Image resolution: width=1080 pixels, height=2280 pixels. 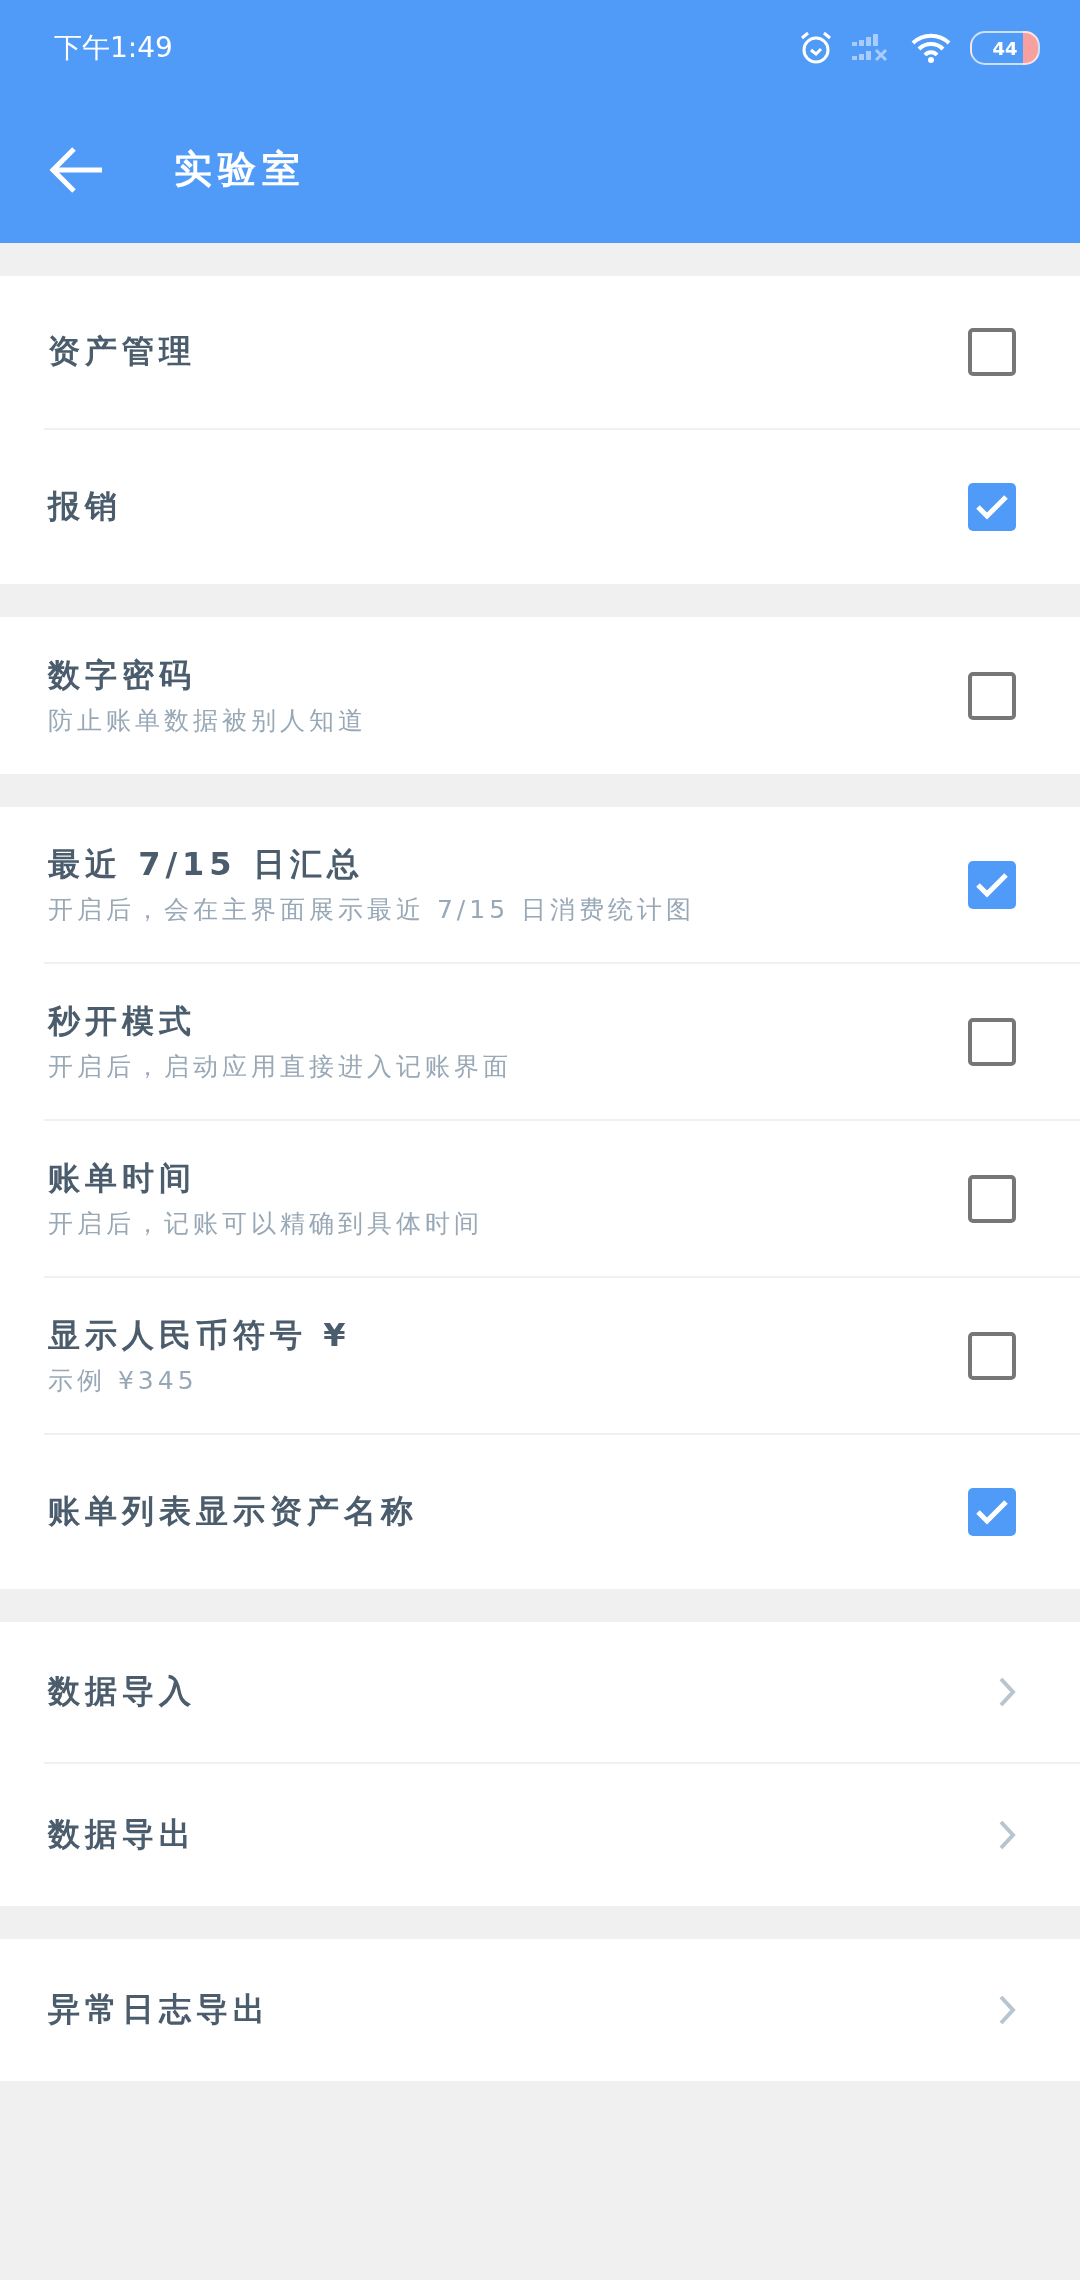 What do you see at coordinates (122, 1178) in the screenshot?
I see `setting-title: 账单时间` at bounding box center [122, 1178].